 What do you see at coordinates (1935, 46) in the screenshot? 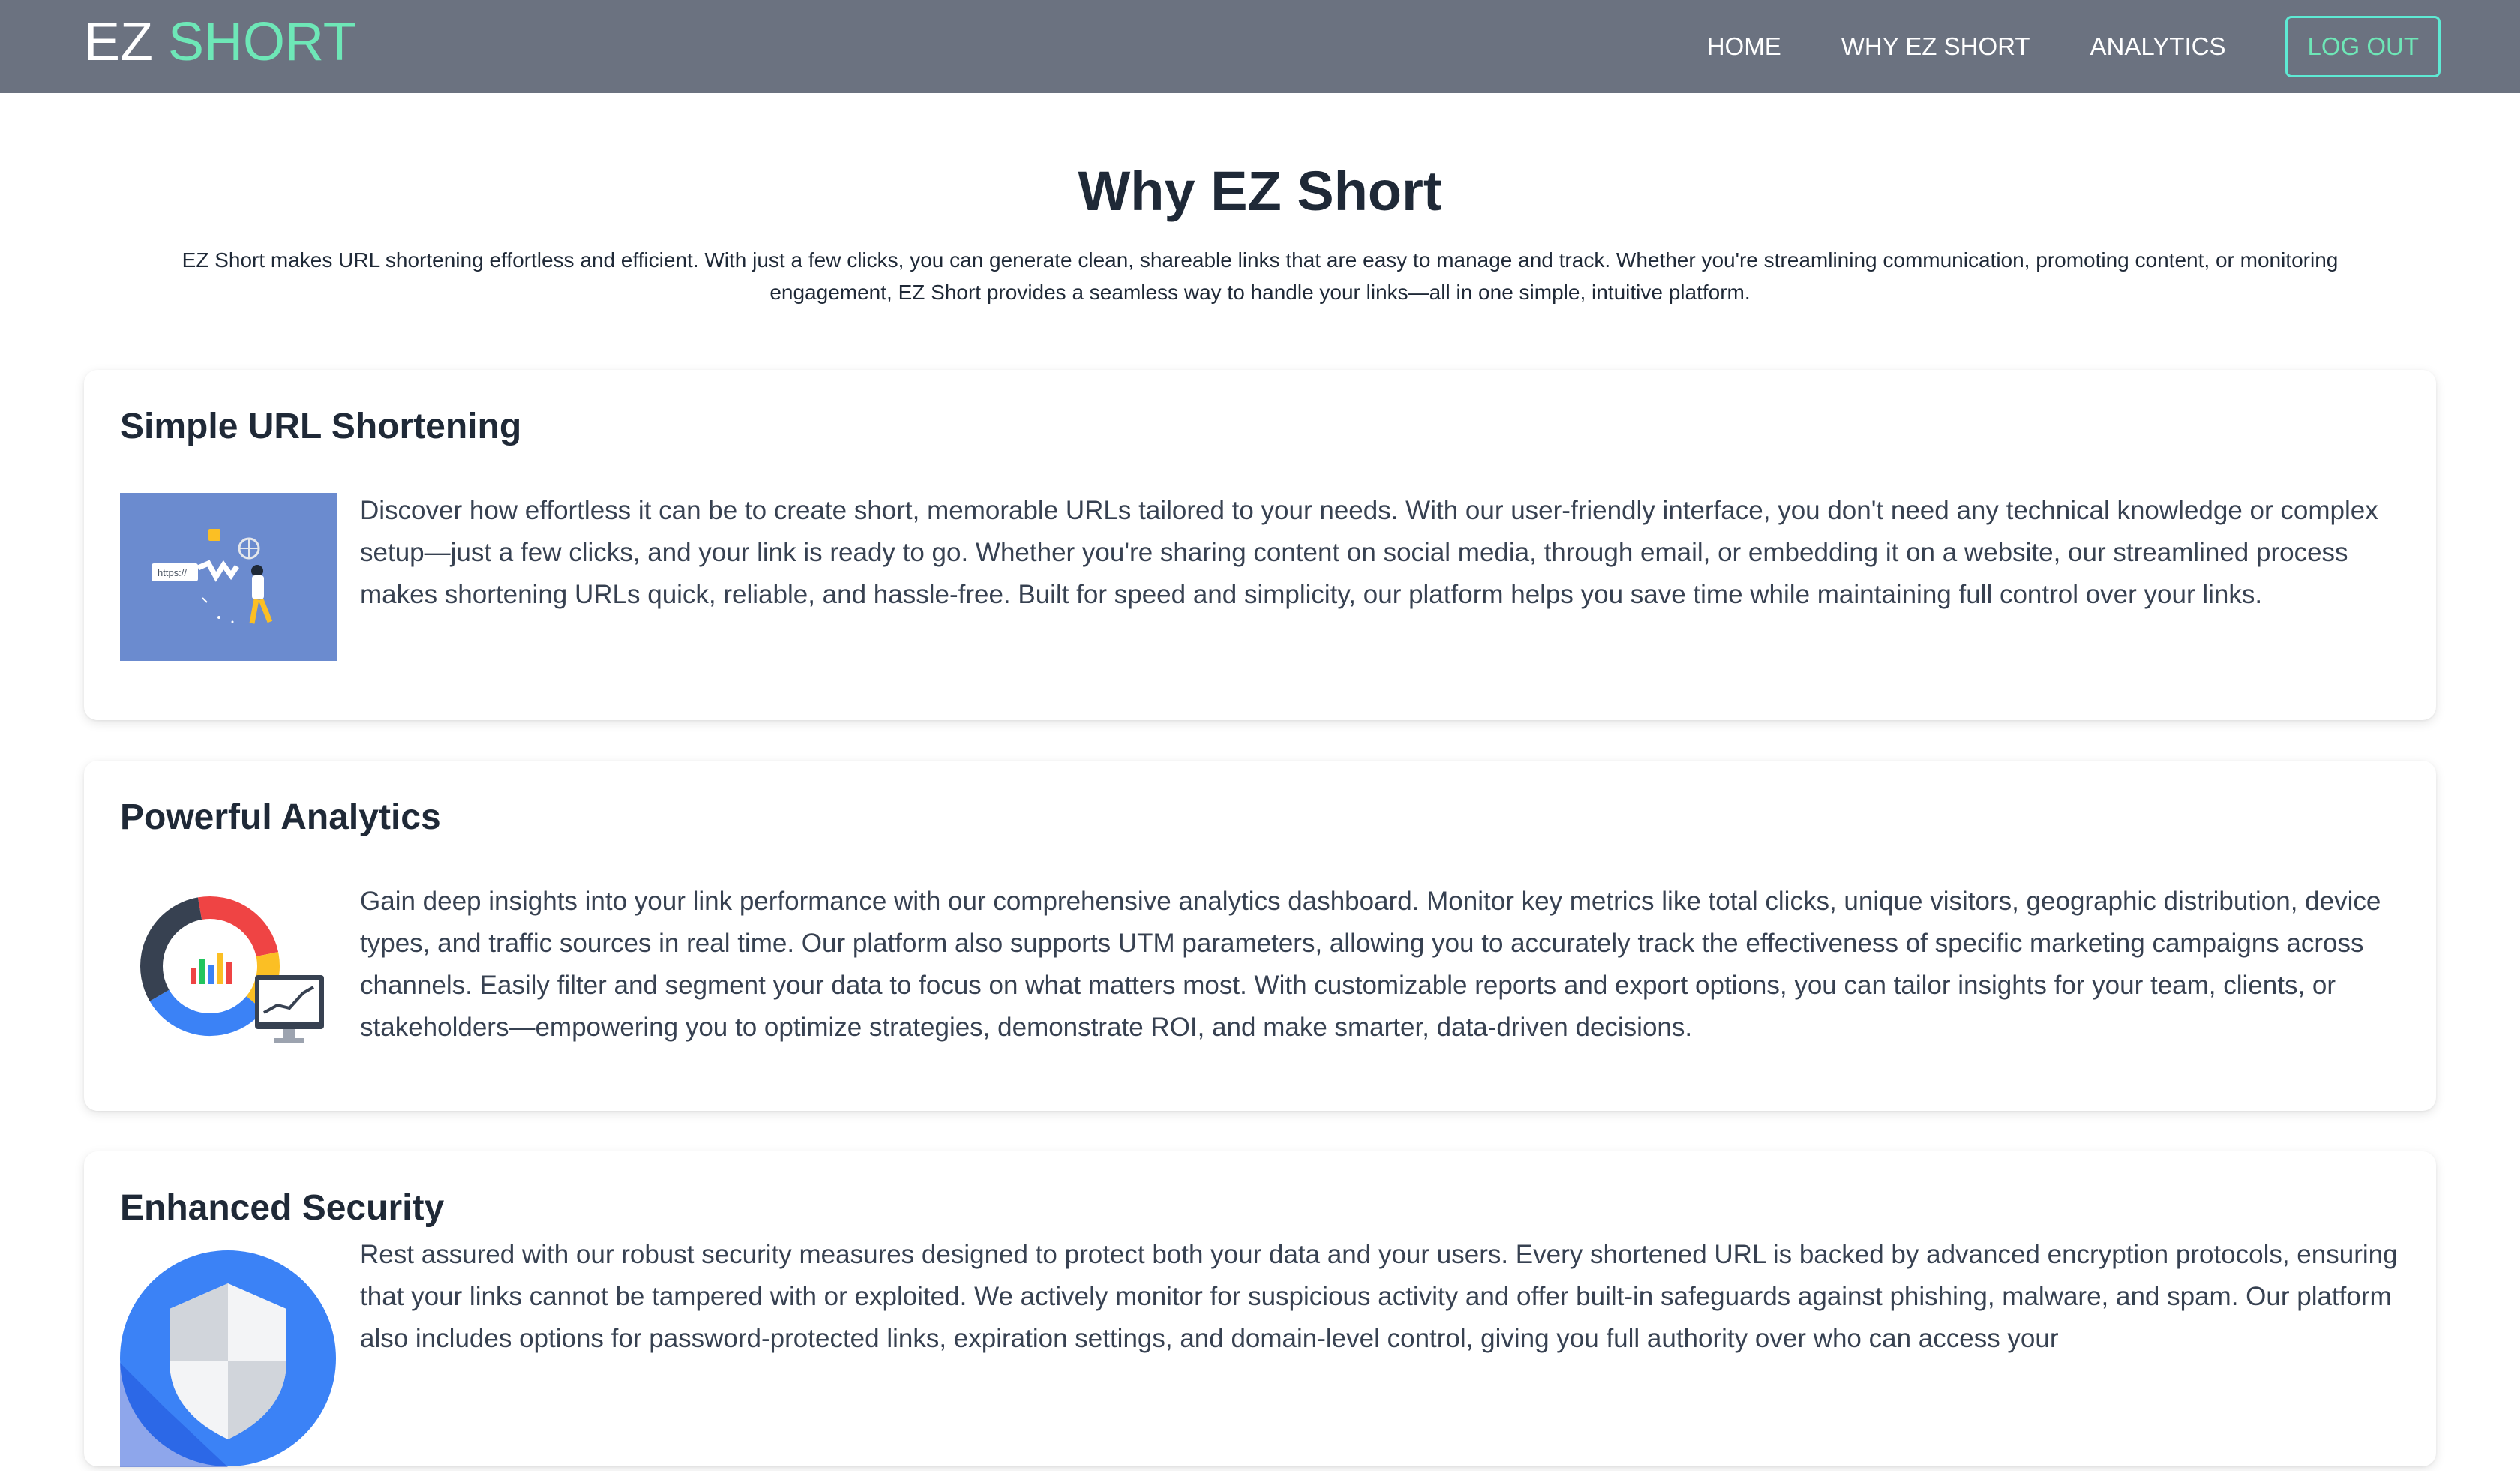
I see `nav-why-link: WHY EZ SHORT` at bounding box center [1935, 46].